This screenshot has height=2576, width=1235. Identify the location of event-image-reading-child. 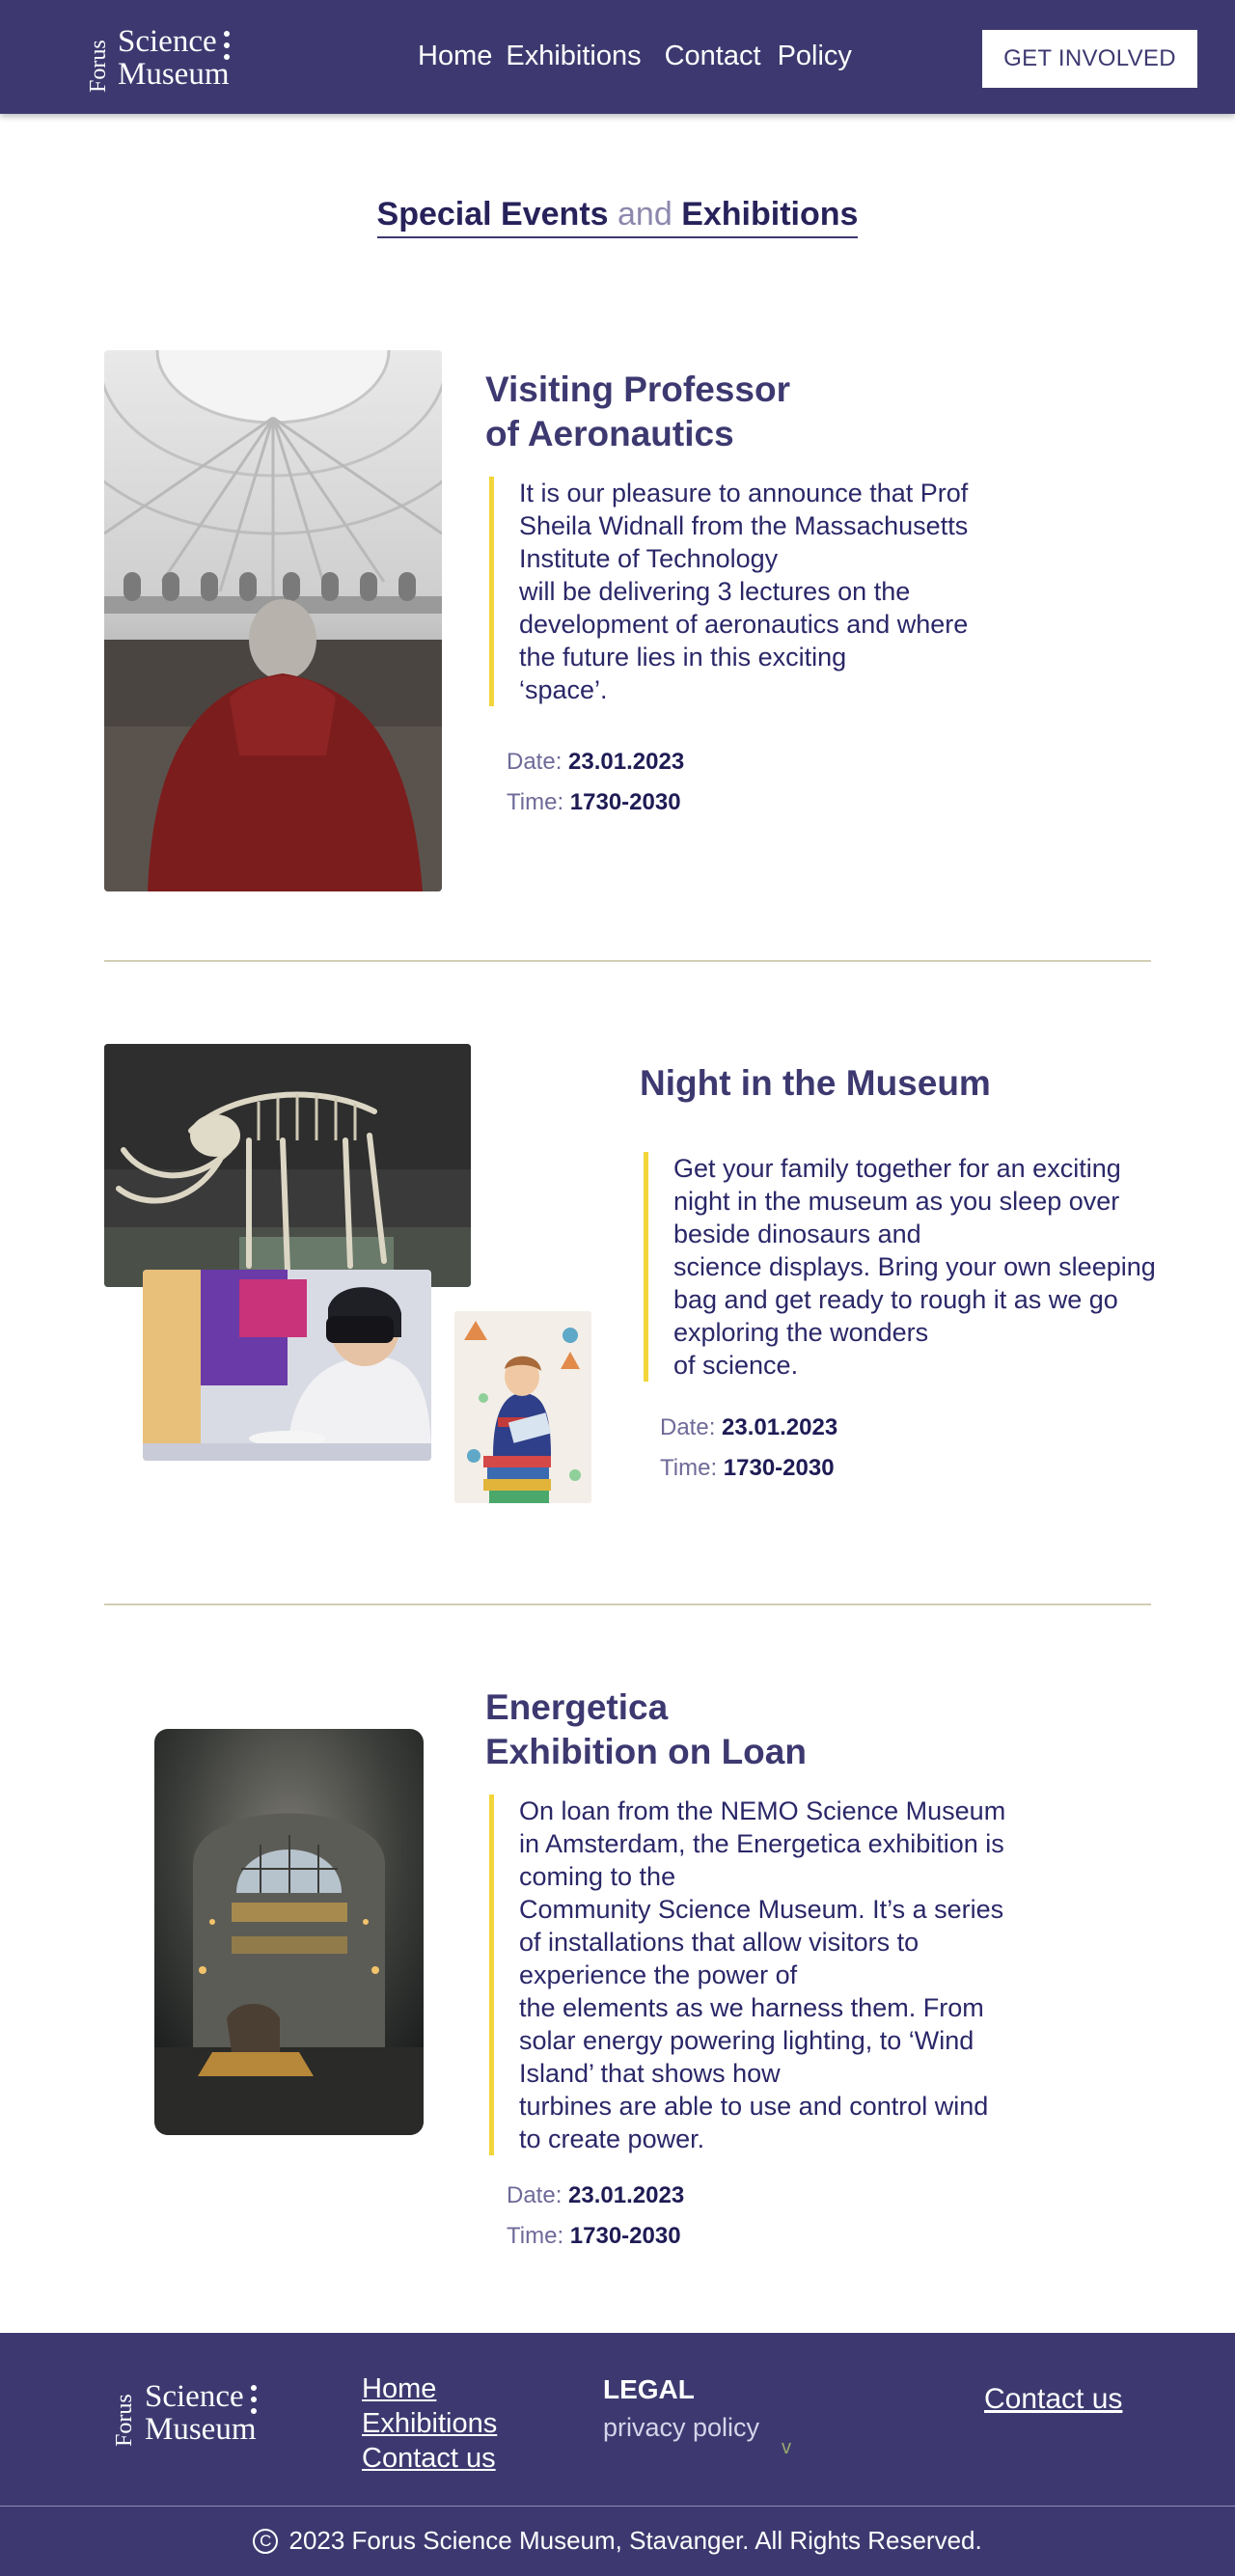
(522, 1407).